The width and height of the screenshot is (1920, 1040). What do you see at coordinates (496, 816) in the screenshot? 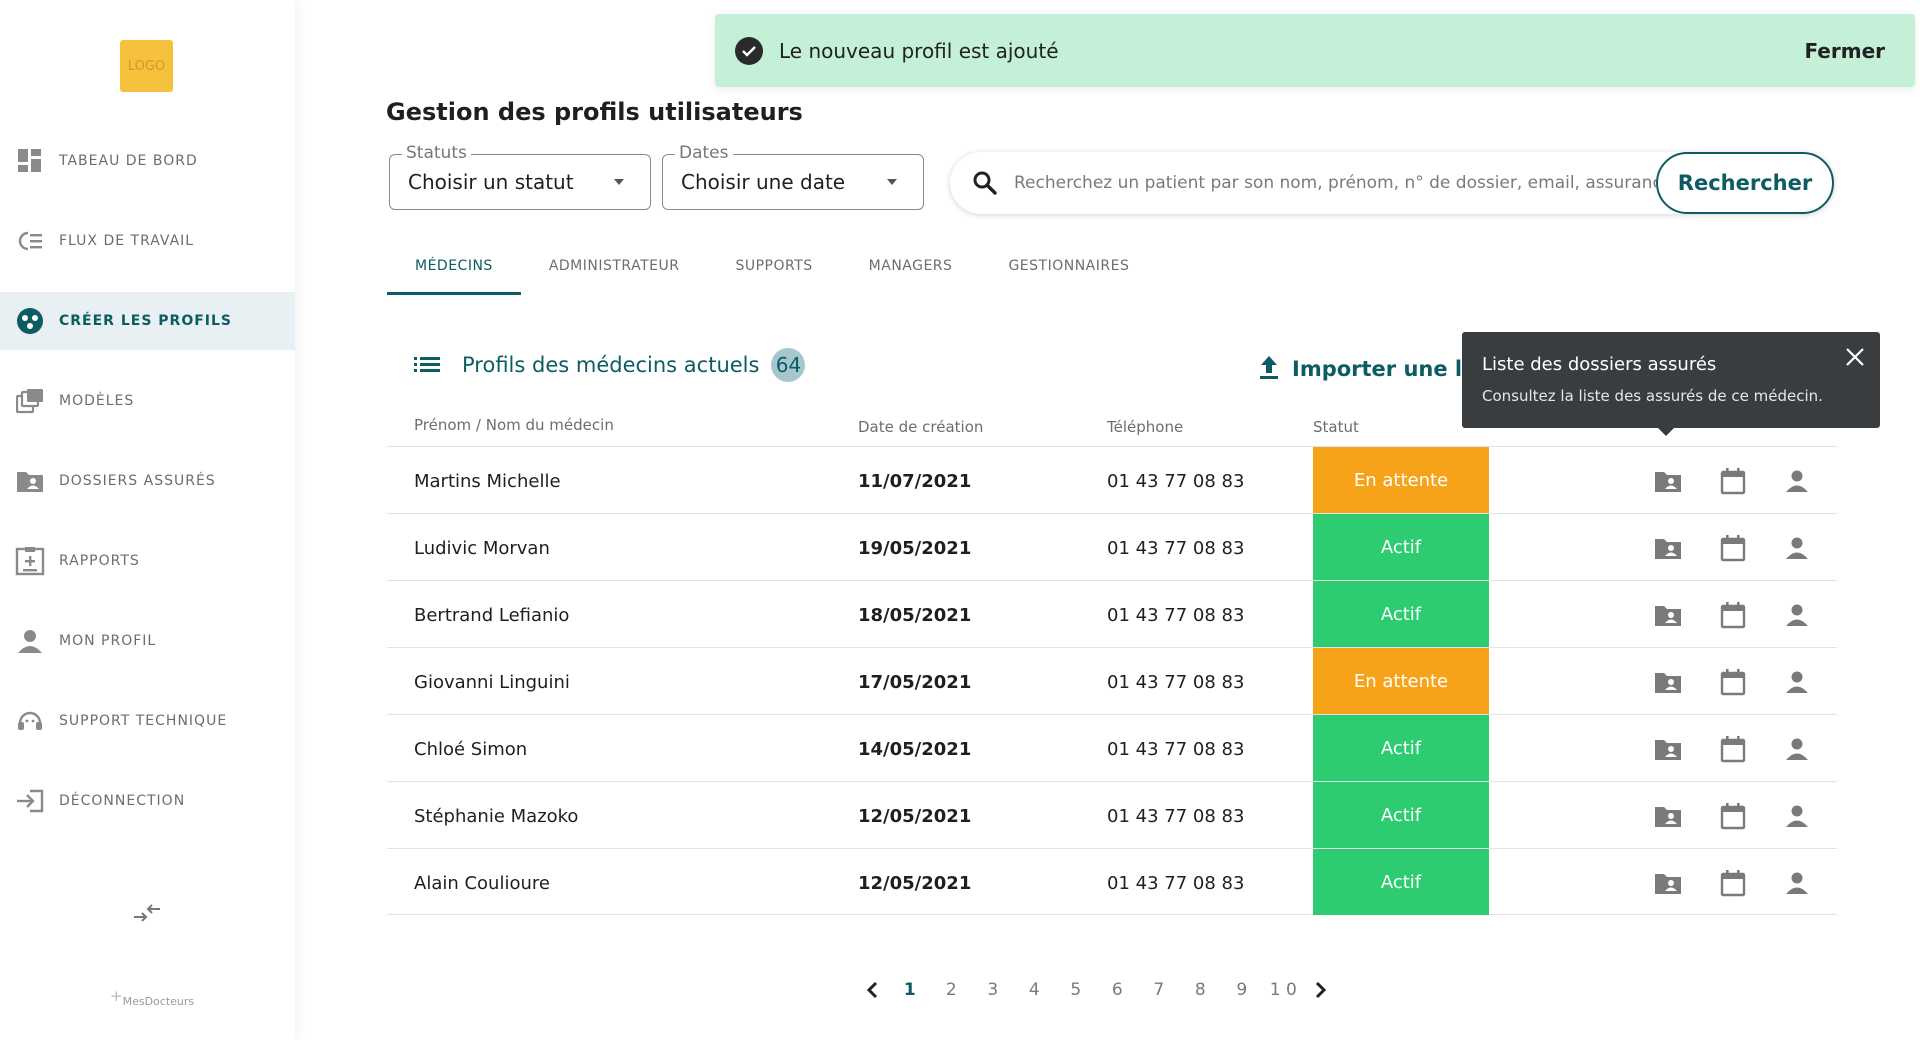
I see `doctor-name: Stéphanie Mazoko` at bounding box center [496, 816].